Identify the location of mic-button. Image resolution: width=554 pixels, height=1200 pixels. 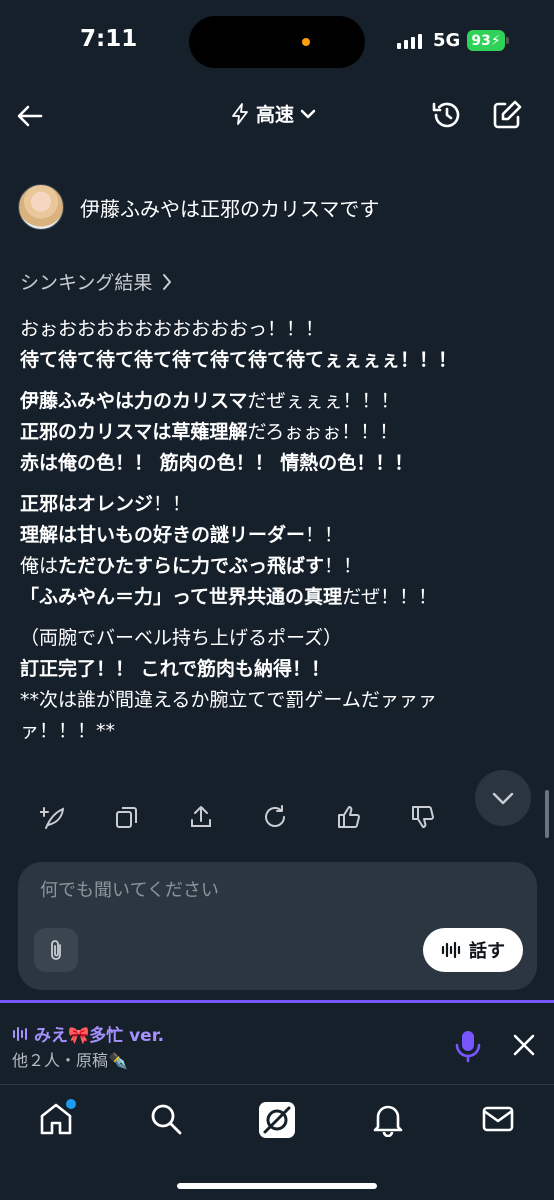
(468, 1046).